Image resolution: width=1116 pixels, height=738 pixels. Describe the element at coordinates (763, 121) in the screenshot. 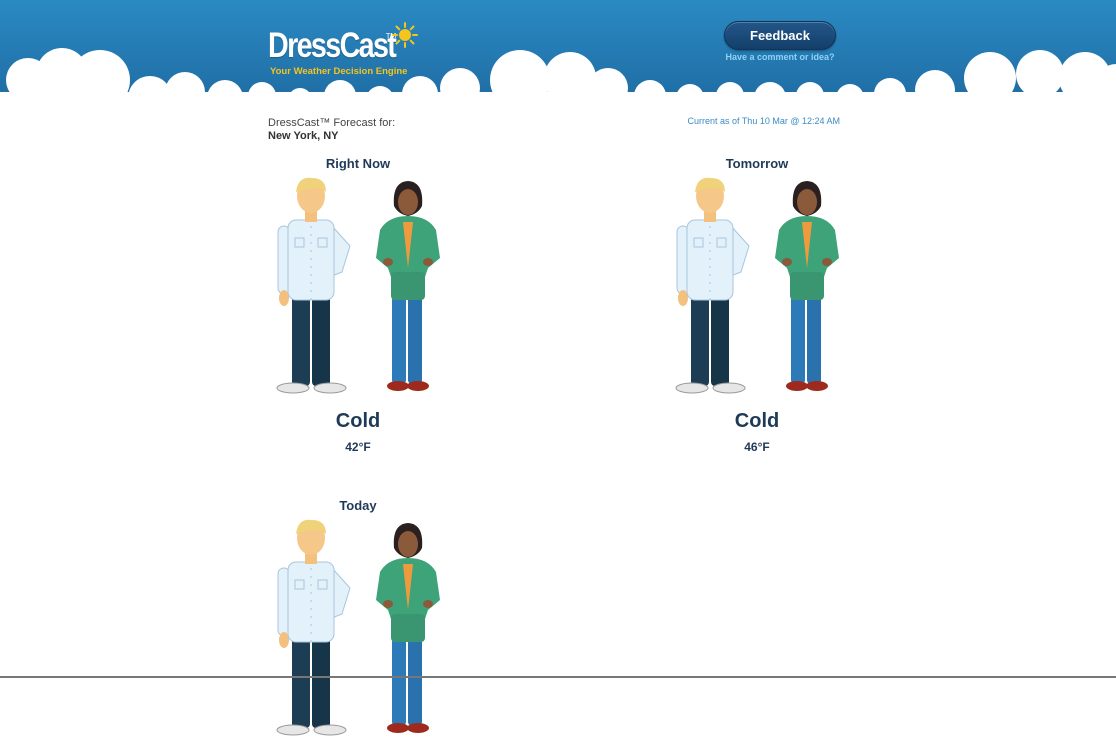

I see `updated-timestamp: Current as of Thu 10 Mar @ 12:24 AM` at that location.